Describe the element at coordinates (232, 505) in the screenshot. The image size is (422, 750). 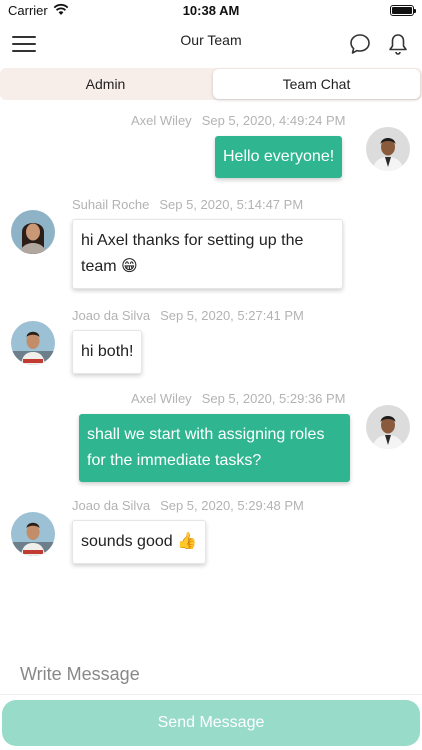
I see `message-timestamp: Sep 5, 2020, 5:29:48 PM` at that location.